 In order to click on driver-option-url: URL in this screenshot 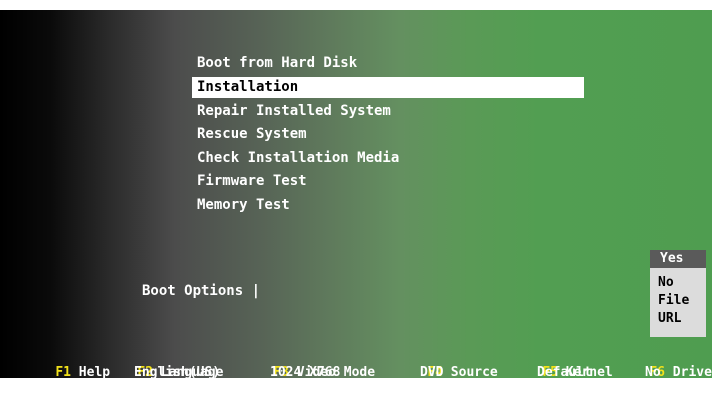, I will do `click(678, 319)`.